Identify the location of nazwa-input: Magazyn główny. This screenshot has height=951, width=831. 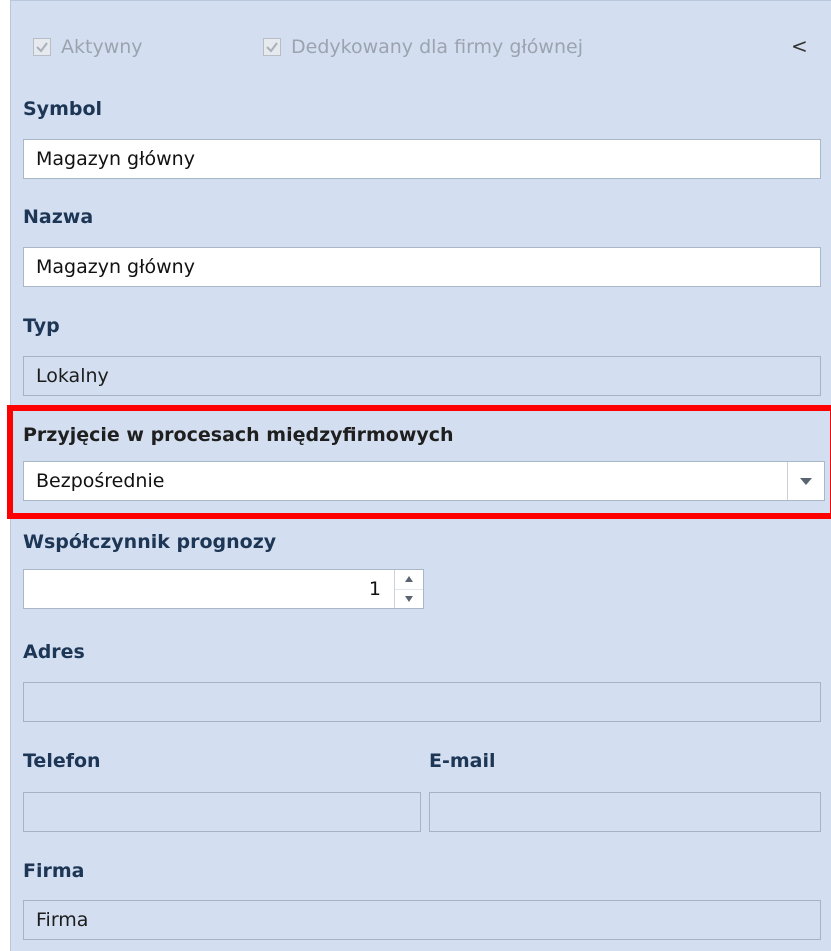
(422, 267).